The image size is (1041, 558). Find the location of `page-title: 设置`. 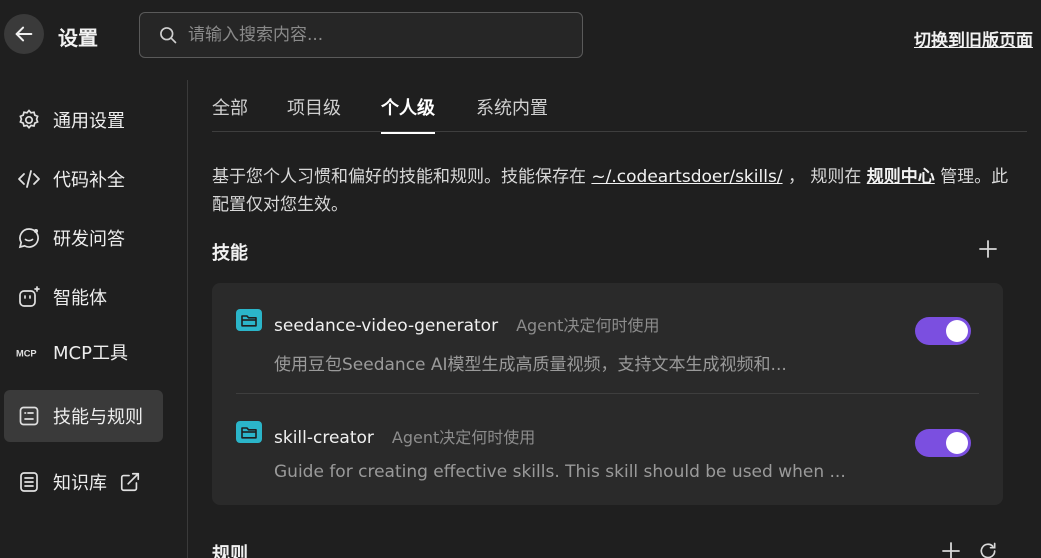

page-title: 设置 is located at coordinates (78, 38).